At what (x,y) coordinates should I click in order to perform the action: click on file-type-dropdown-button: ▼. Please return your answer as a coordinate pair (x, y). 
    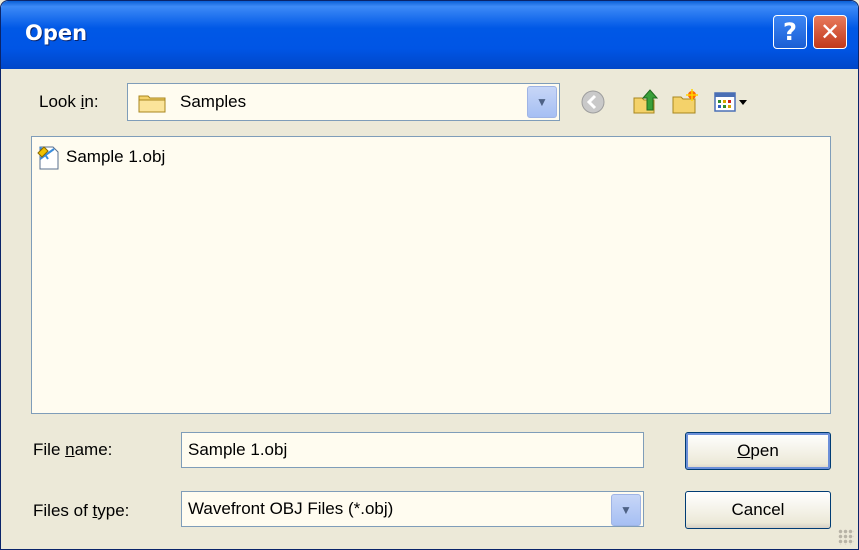
    Looking at the image, I should click on (626, 510).